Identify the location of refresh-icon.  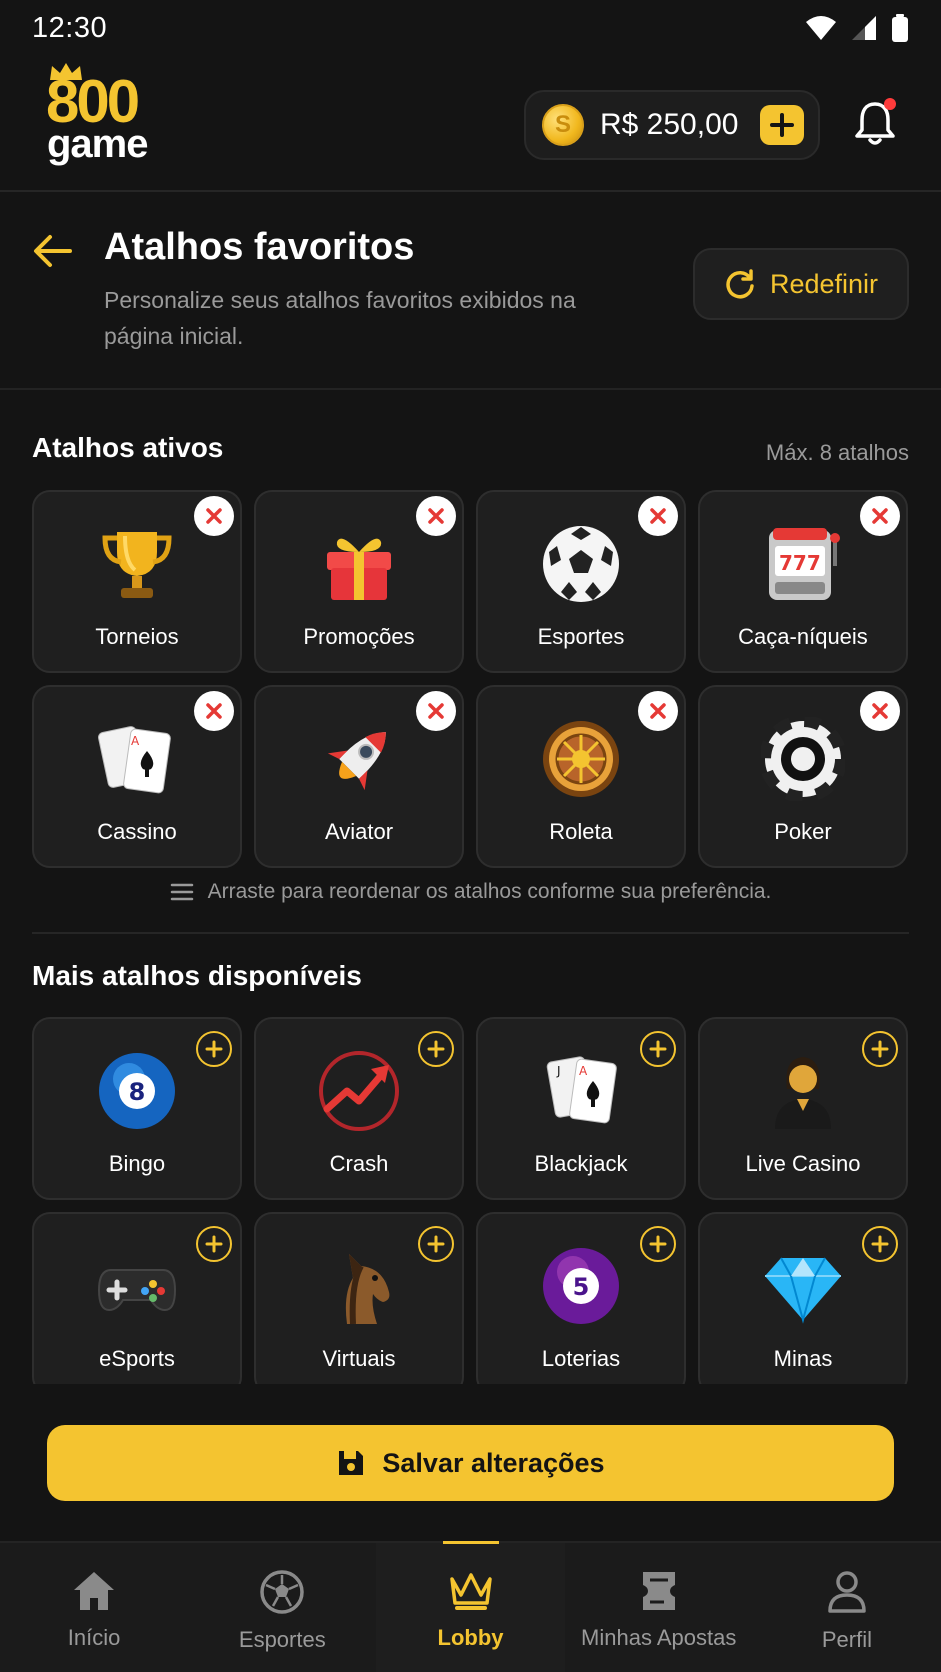
(740, 284).